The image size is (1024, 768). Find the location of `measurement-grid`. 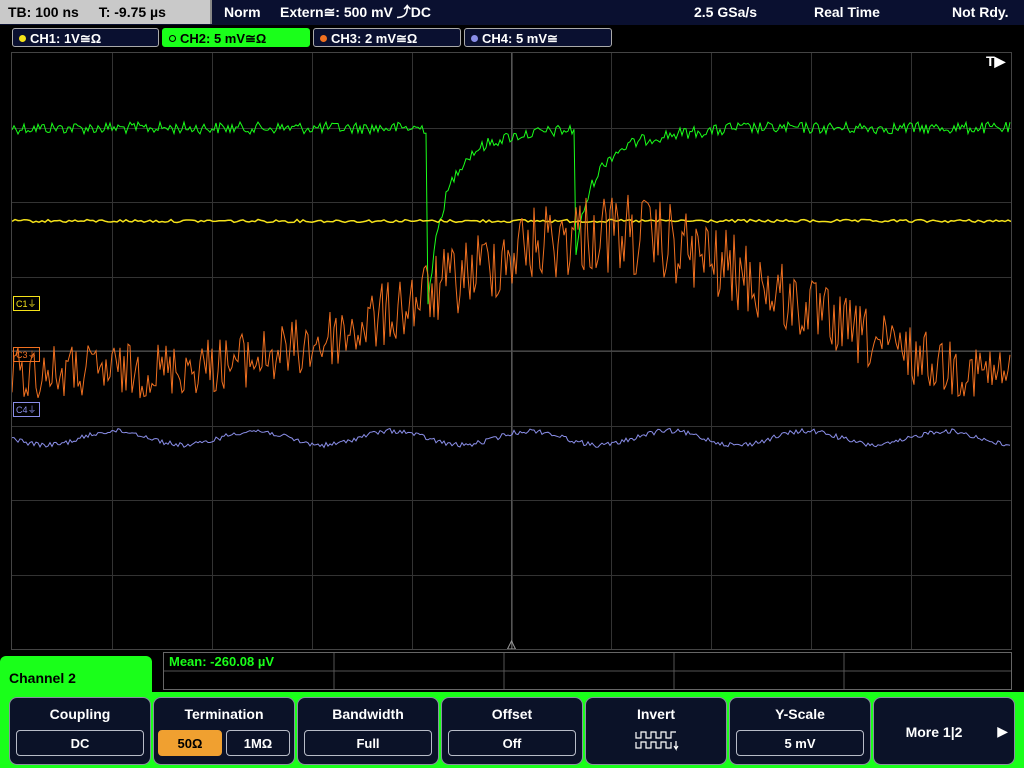

measurement-grid is located at coordinates (587, 671).